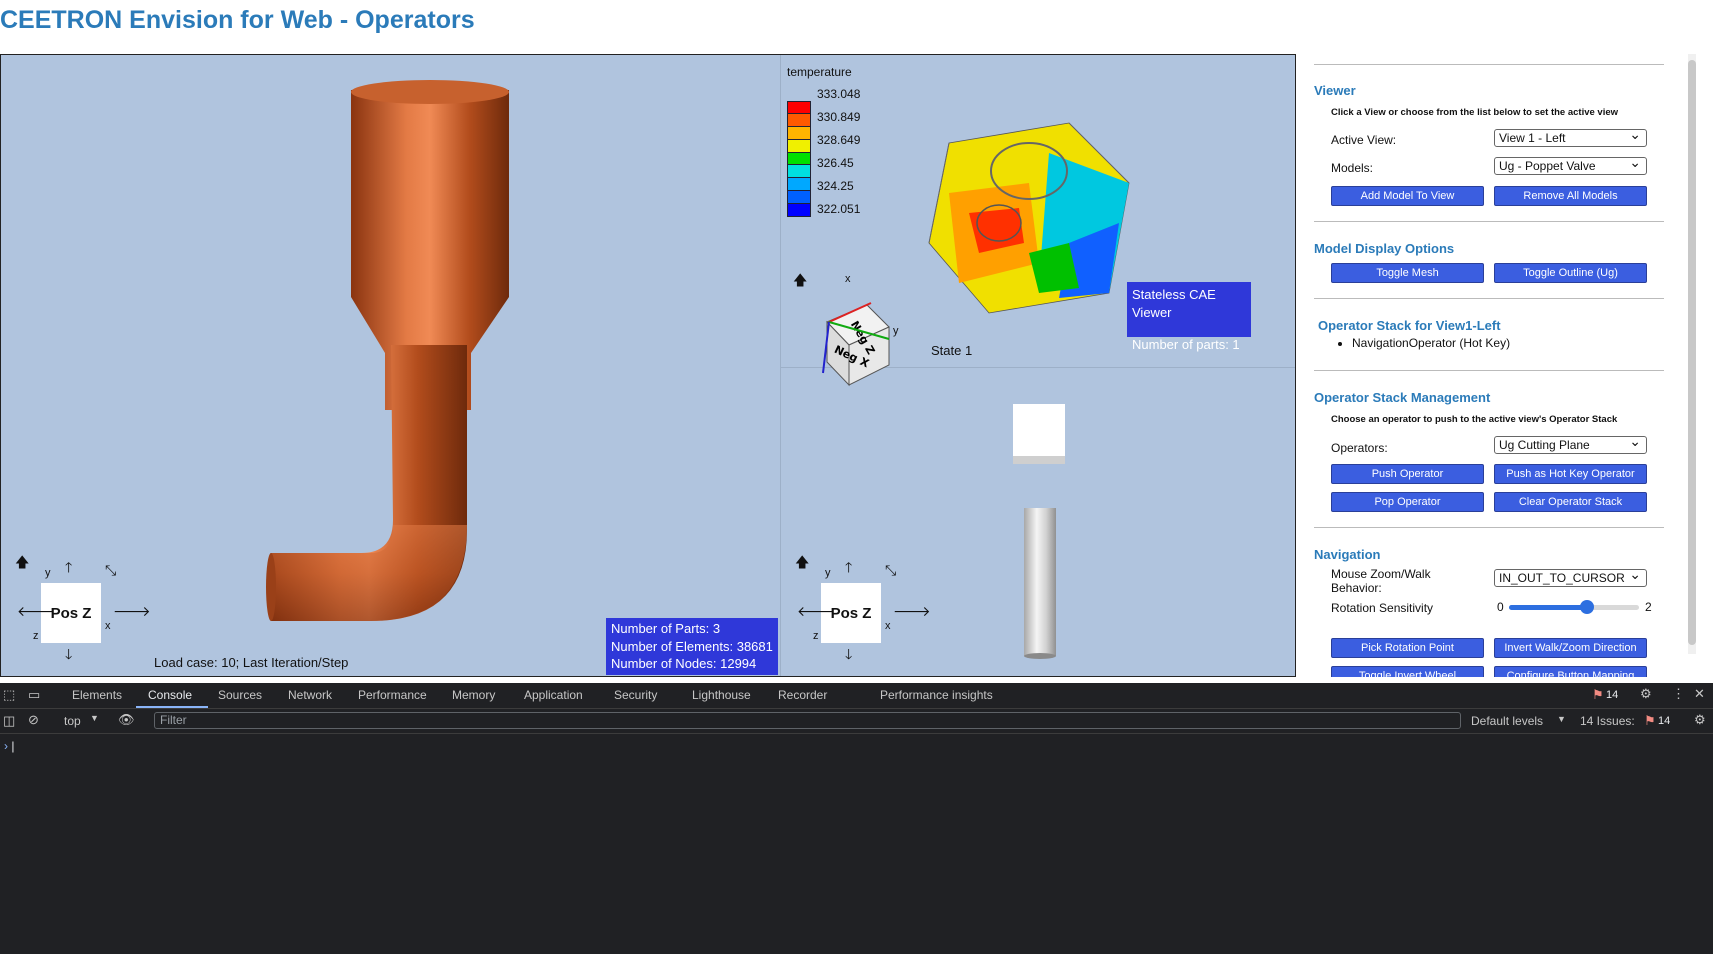 The width and height of the screenshot is (1713, 954). I want to click on more-options-icon: ⋮, so click(1678, 694).